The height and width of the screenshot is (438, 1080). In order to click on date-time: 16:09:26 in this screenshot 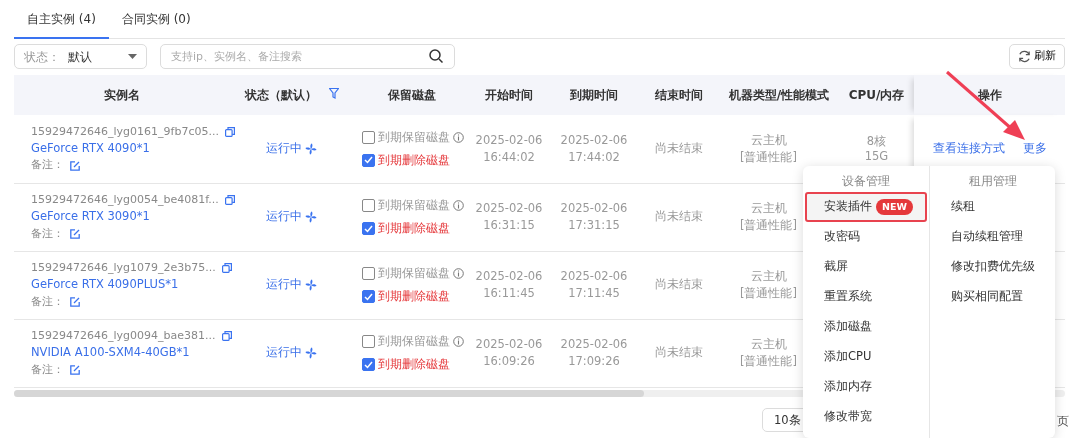, I will do `click(509, 361)`.